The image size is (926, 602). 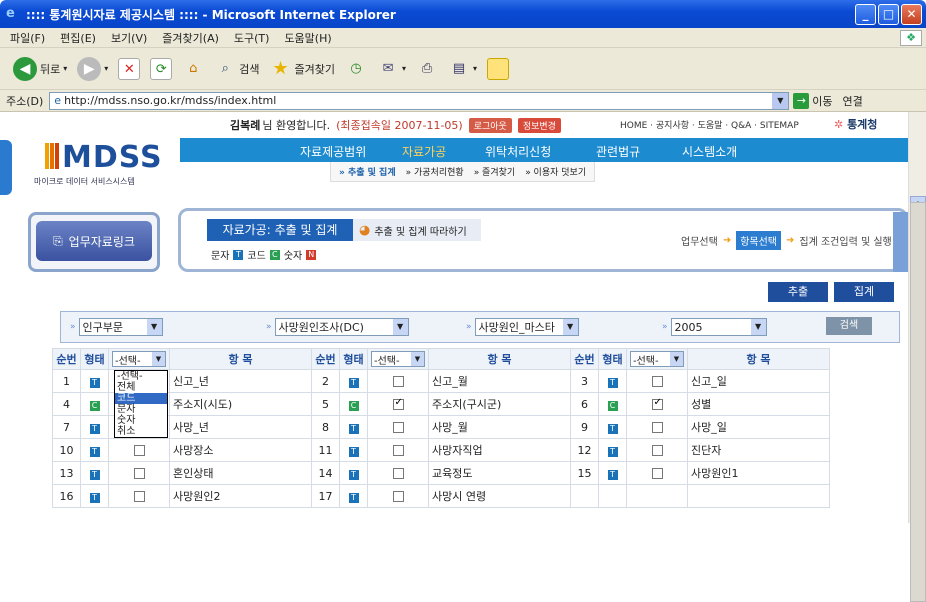 What do you see at coordinates (498, 68) in the screenshot?
I see `messenger-button` at bounding box center [498, 68].